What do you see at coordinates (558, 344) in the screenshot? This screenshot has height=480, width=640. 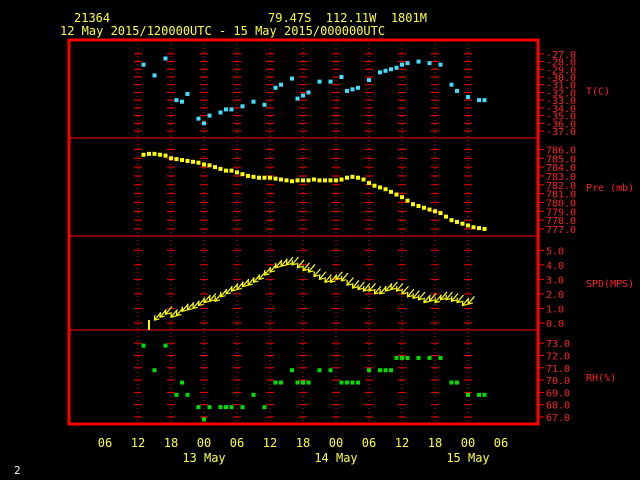 I see `y-tick-label: 73.0` at bounding box center [558, 344].